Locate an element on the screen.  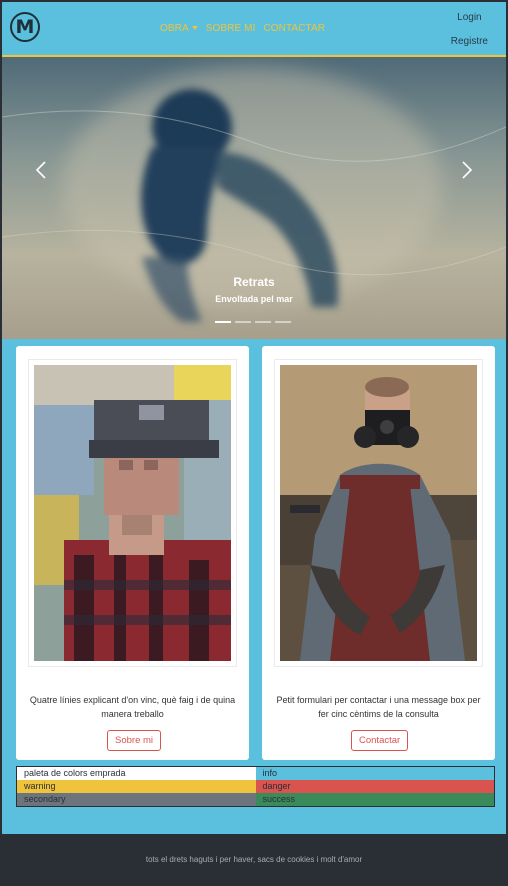
nav-item-label: OBRA is located at coordinates (174, 28).